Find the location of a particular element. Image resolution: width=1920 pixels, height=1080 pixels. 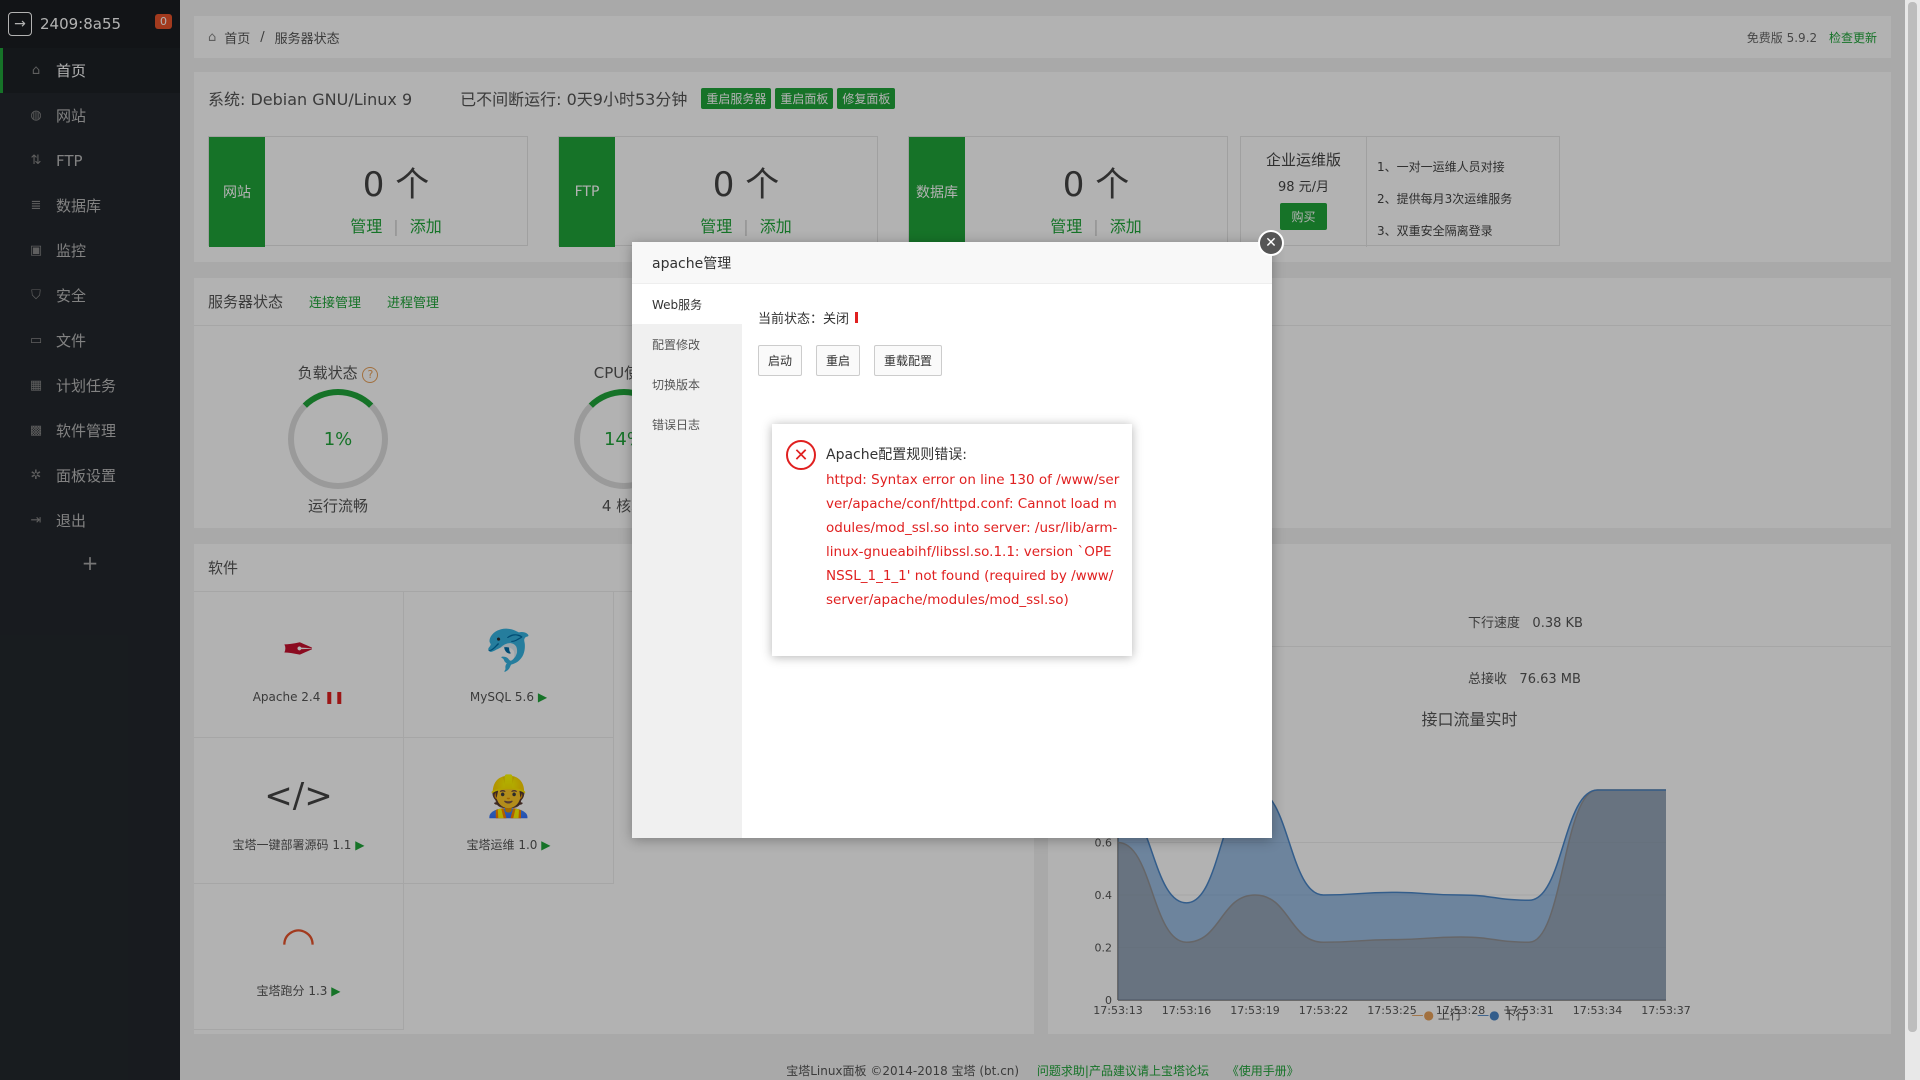

tab-switch-version: 切换版本 is located at coordinates (687, 384).